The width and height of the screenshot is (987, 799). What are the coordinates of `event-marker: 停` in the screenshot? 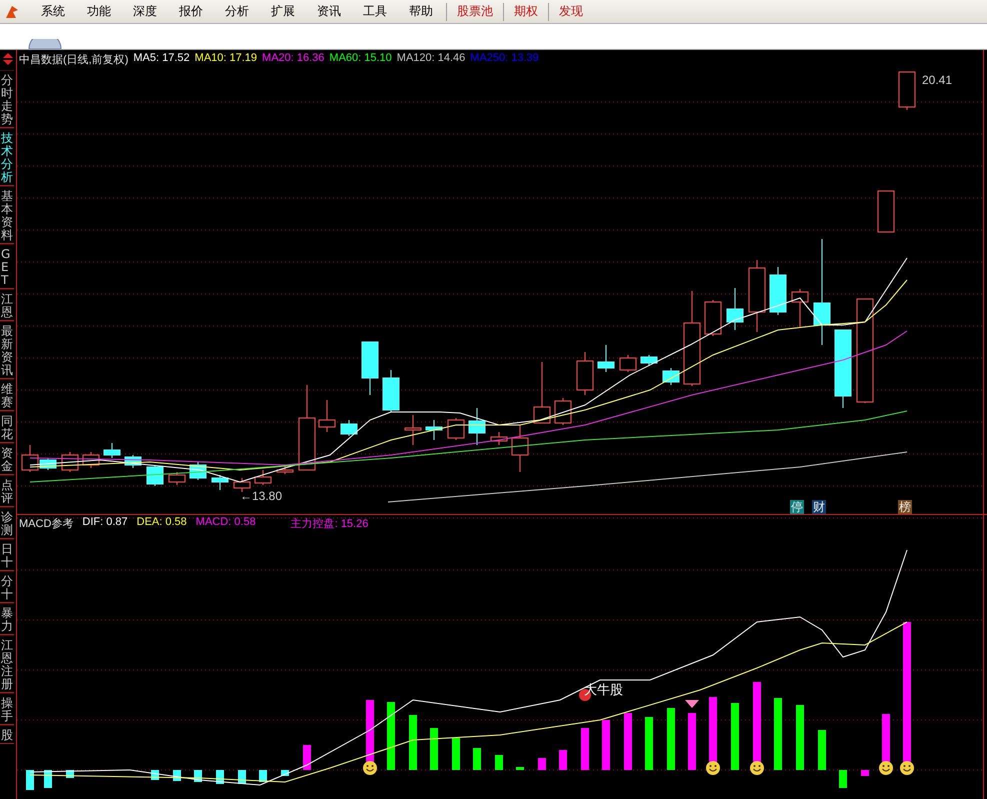 It's located at (797, 507).